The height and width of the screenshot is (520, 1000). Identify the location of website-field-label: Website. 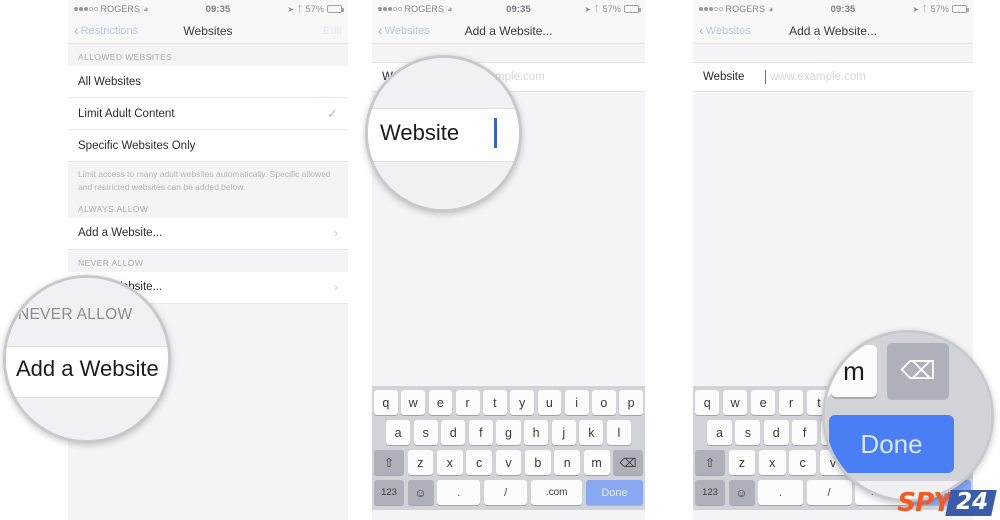
(724, 77).